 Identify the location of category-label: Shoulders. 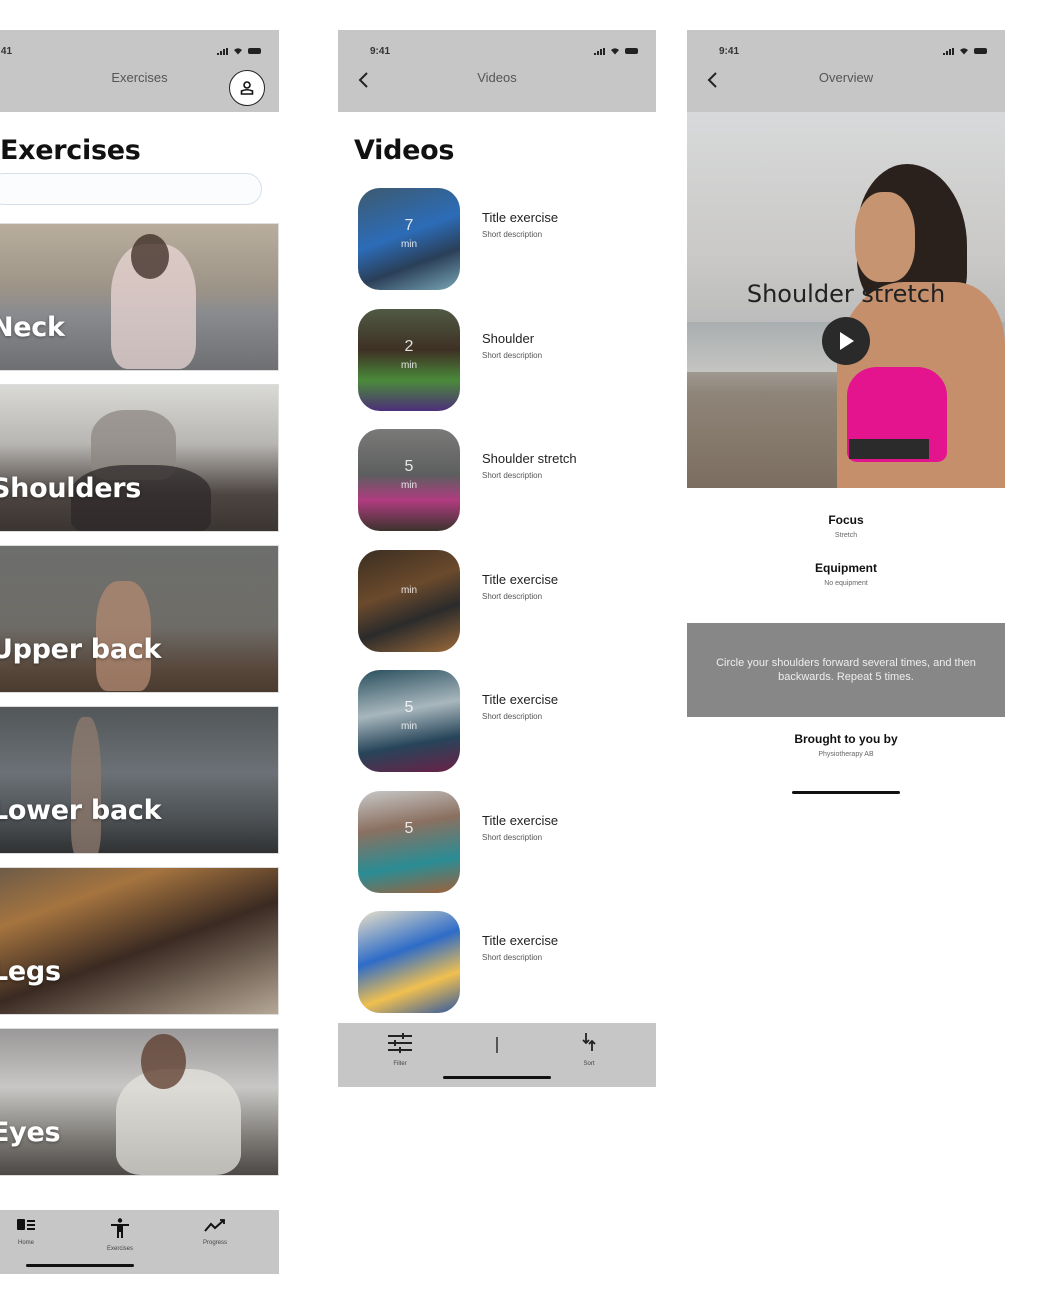
(71, 488).